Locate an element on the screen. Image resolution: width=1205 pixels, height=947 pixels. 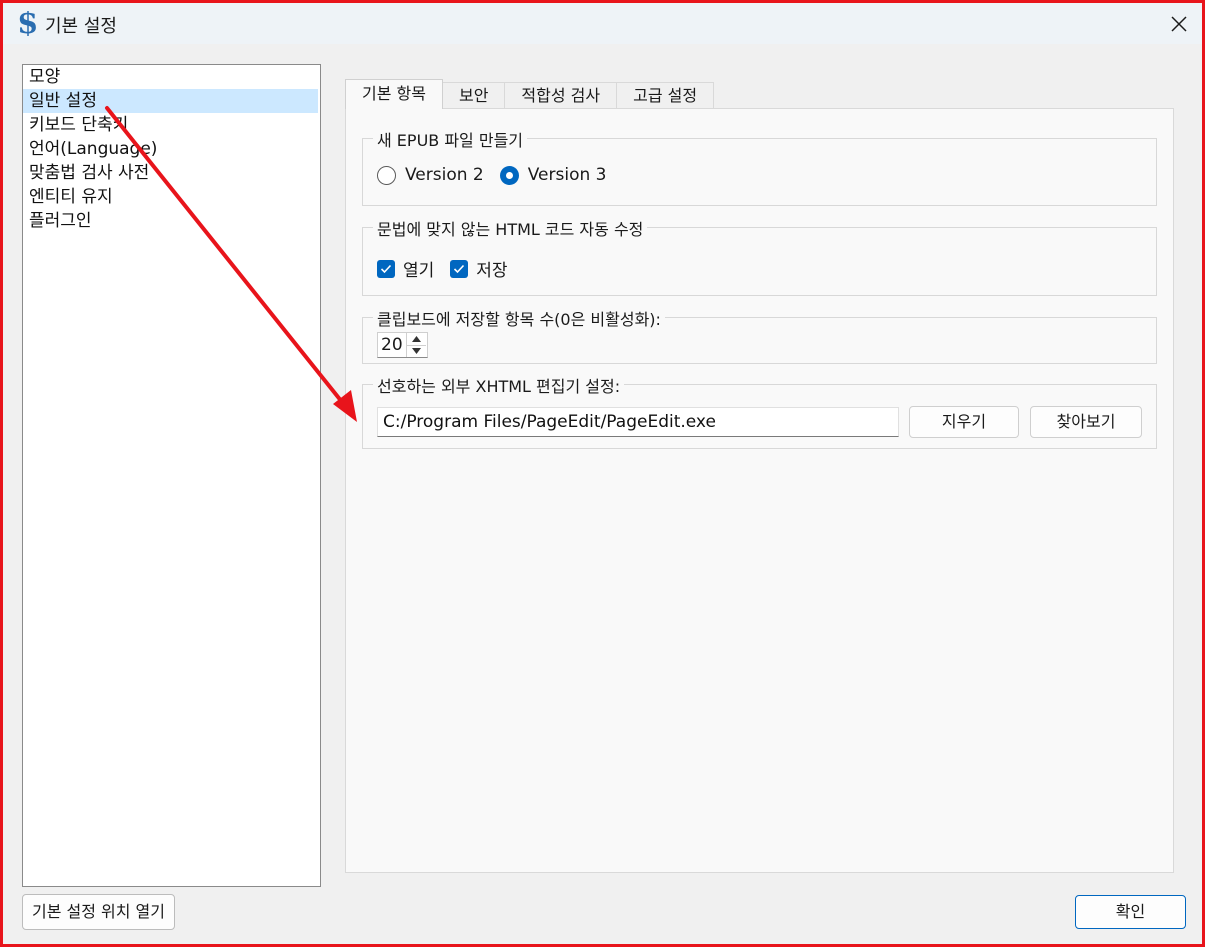
close-button is located at coordinates (1179, 24).